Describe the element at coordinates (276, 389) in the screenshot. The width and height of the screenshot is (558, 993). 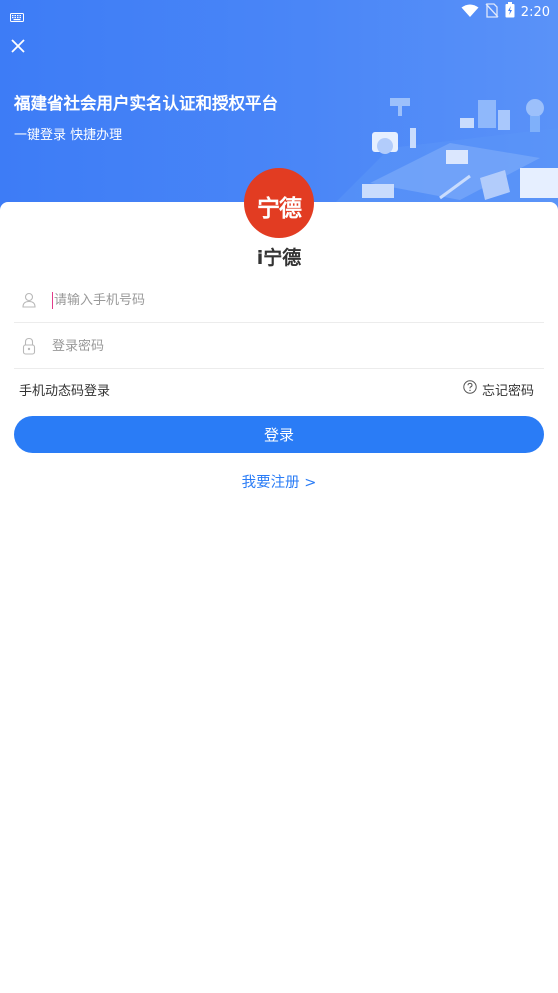
I see `login-options-row: 手机动态码登录 忘记密码` at that location.